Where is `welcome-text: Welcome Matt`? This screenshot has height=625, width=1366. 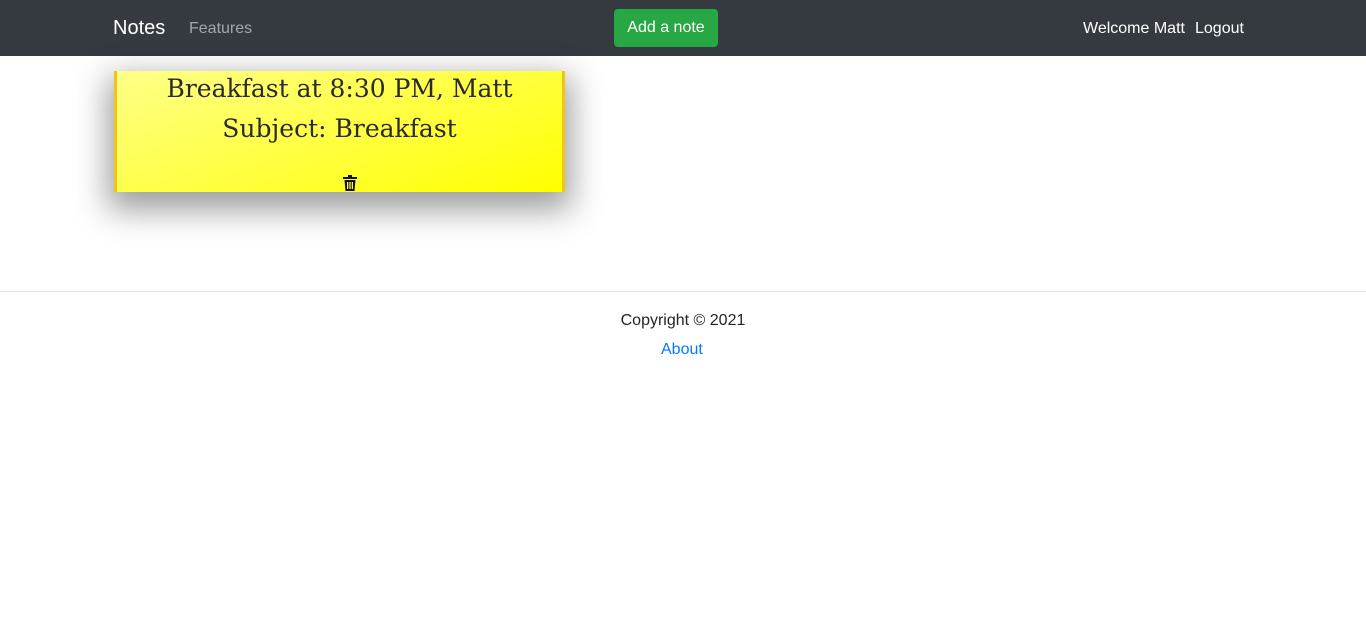 welcome-text: Welcome Matt is located at coordinates (1134, 28).